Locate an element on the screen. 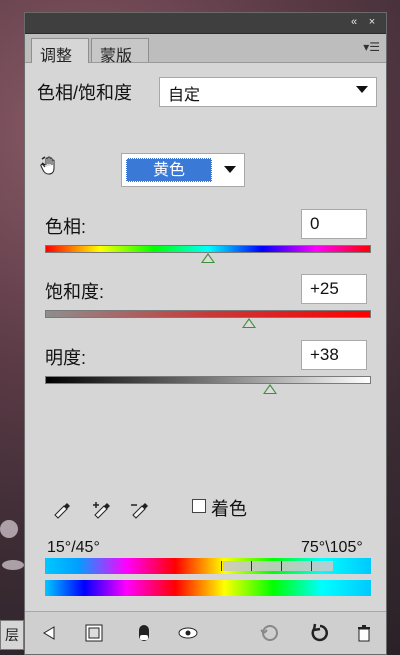 The image size is (400, 655). lightness-slider-track is located at coordinates (208, 380).